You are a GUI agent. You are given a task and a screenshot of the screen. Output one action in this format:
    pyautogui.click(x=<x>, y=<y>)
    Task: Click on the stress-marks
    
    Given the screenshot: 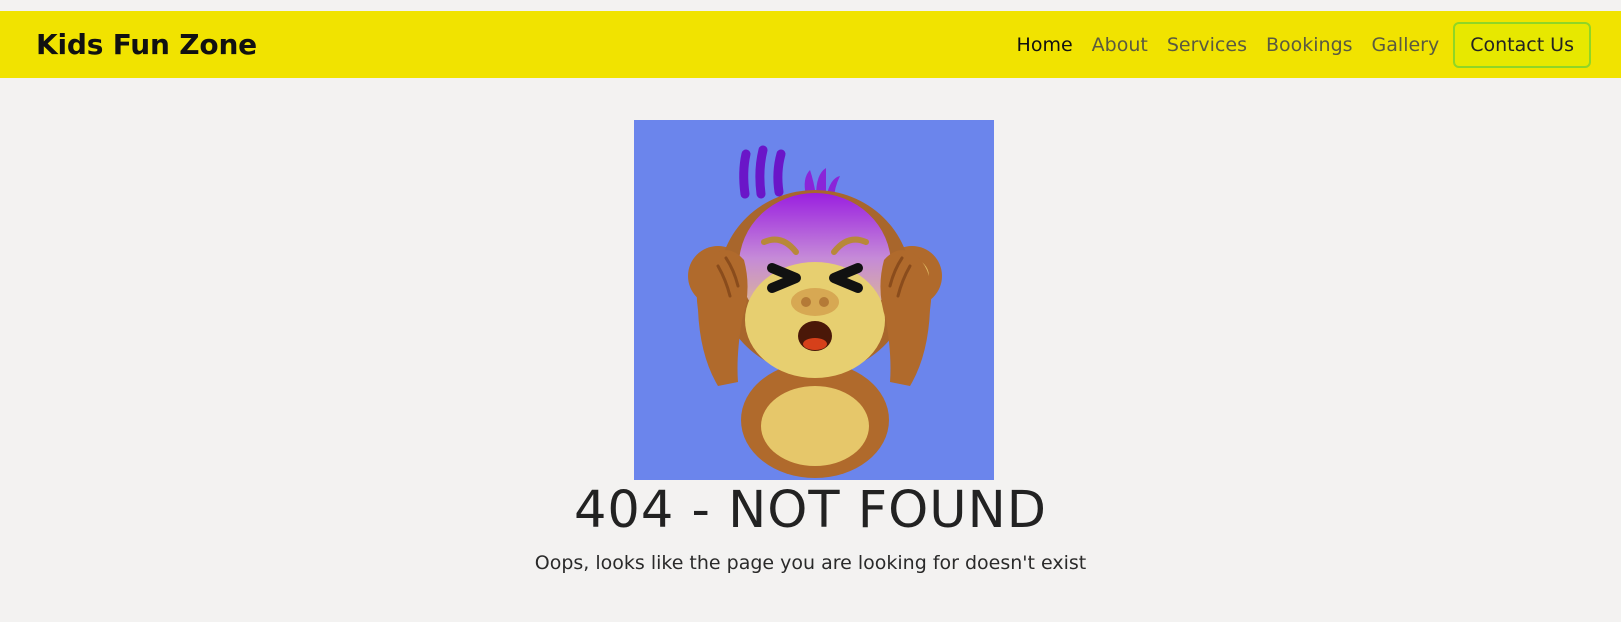 What is the action you would take?
    pyautogui.click(x=762, y=172)
    